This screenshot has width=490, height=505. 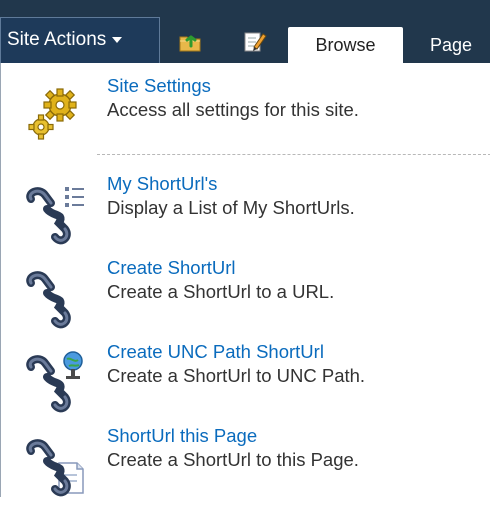 What do you see at coordinates (52, 114) in the screenshot?
I see `gears-icon` at bounding box center [52, 114].